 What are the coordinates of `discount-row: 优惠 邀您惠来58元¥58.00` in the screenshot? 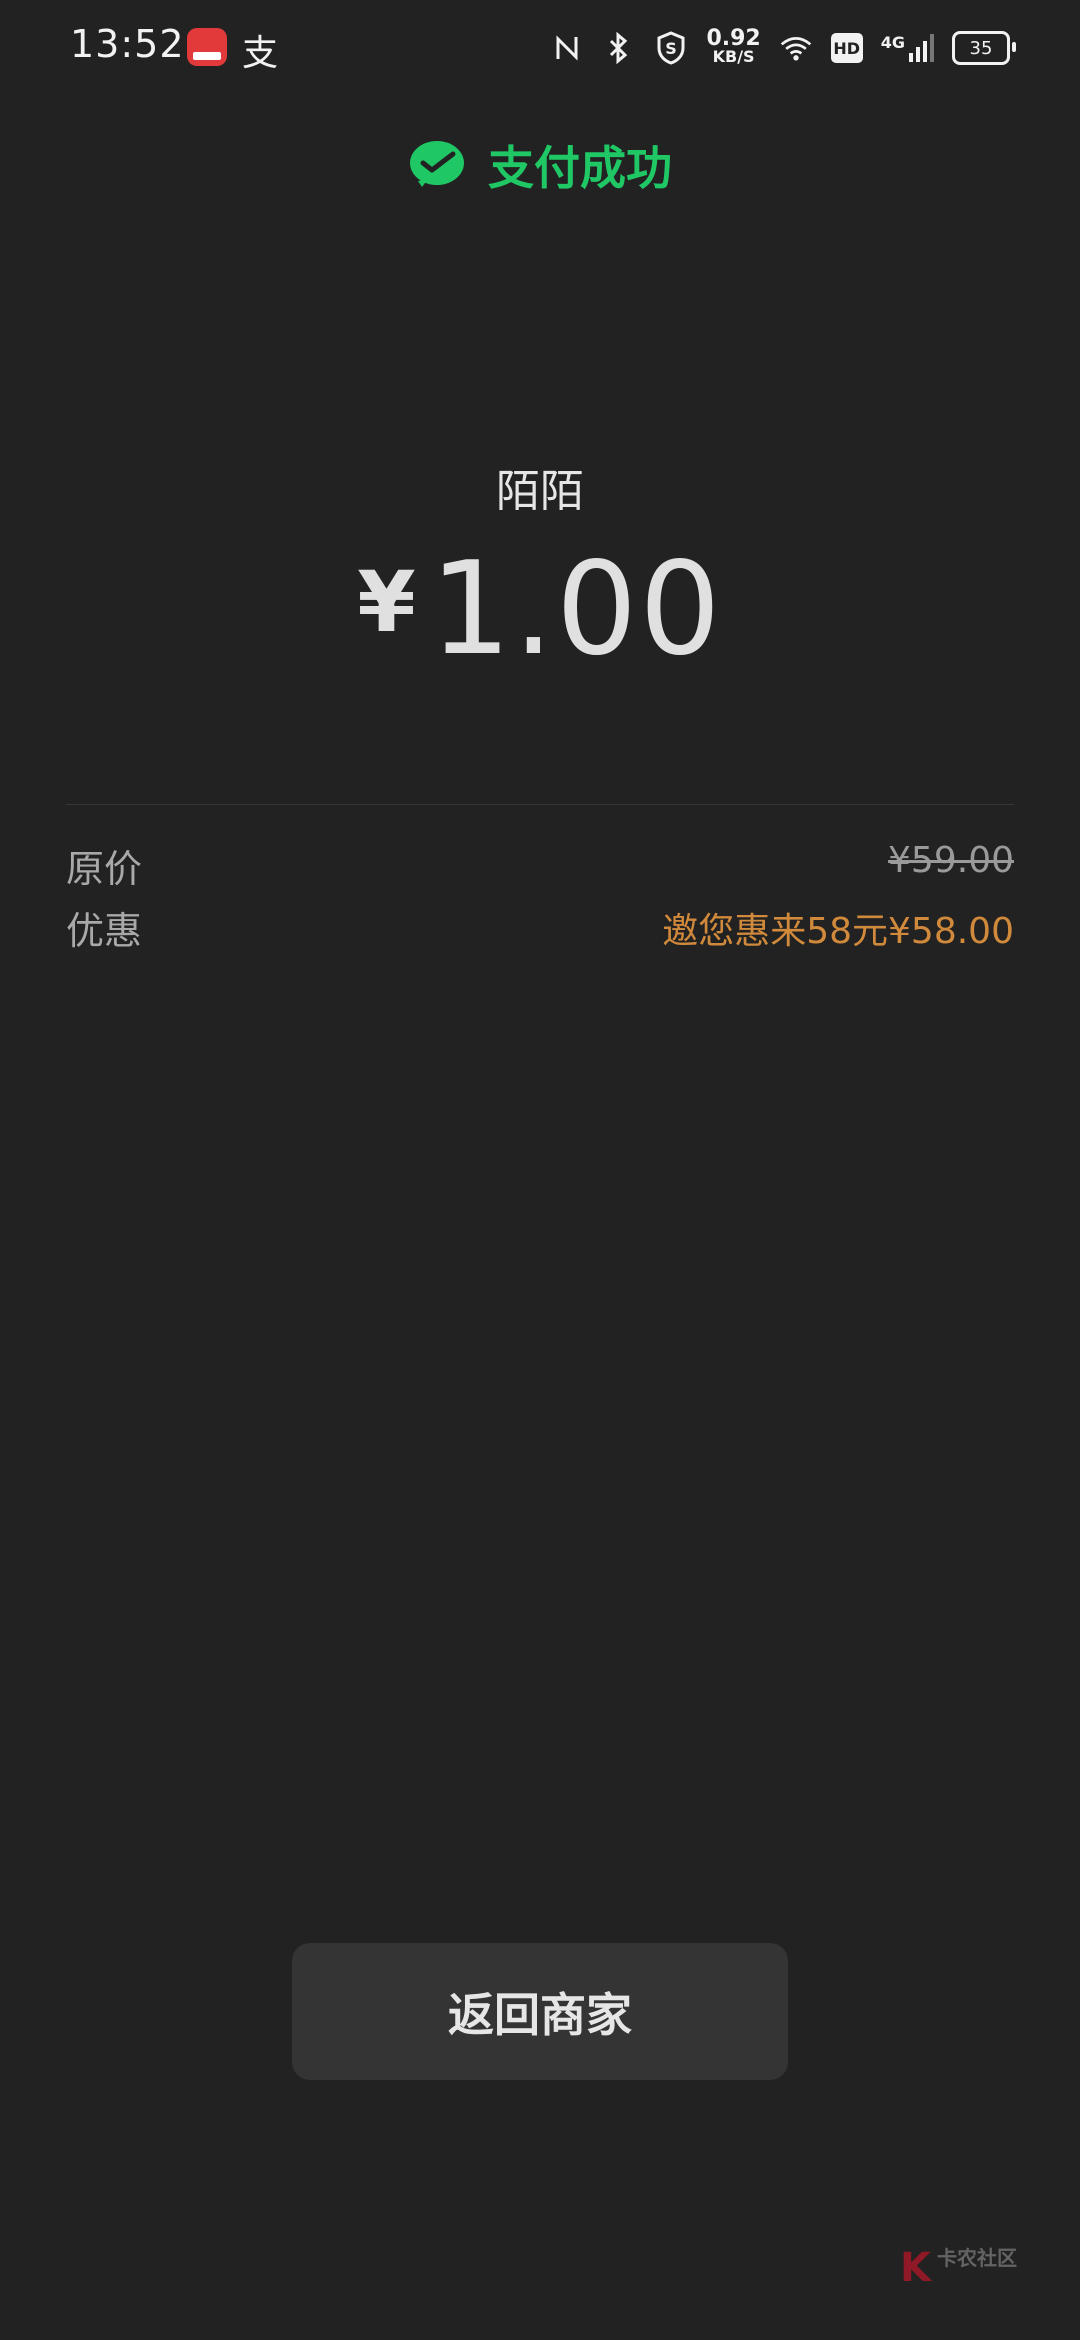 It's located at (540, 928).